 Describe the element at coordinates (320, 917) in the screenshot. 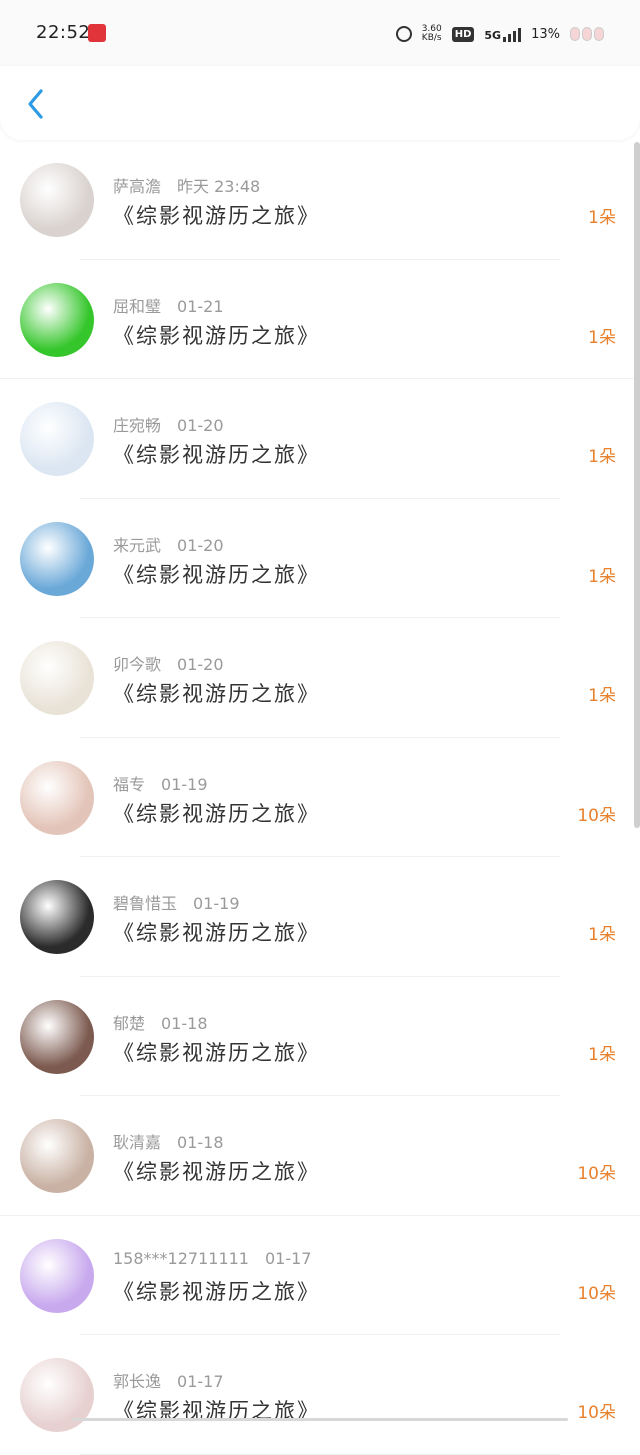

I see `list-item: 碧鲁惜玉 01-19 《综影视游历之旅》 1朵` at that location.